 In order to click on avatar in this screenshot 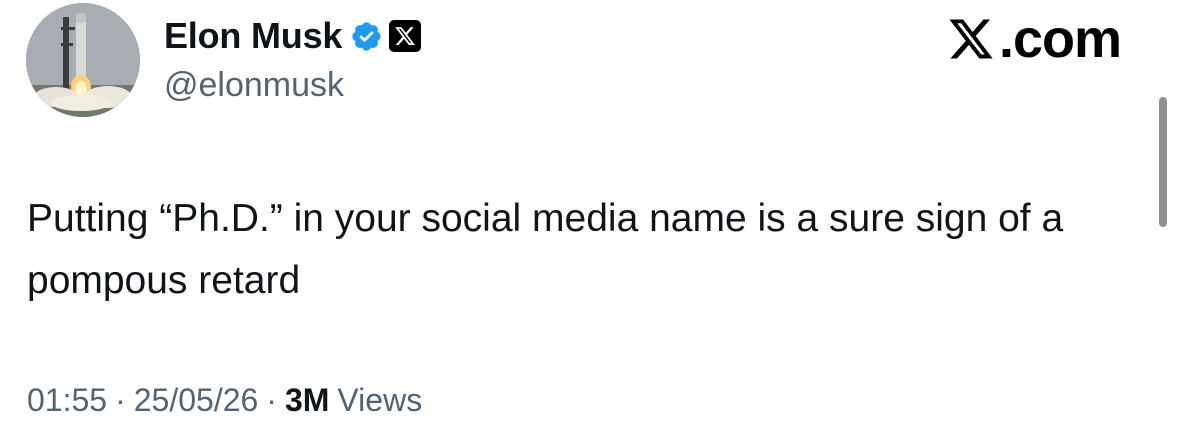, I will do `click(83, 60)`.